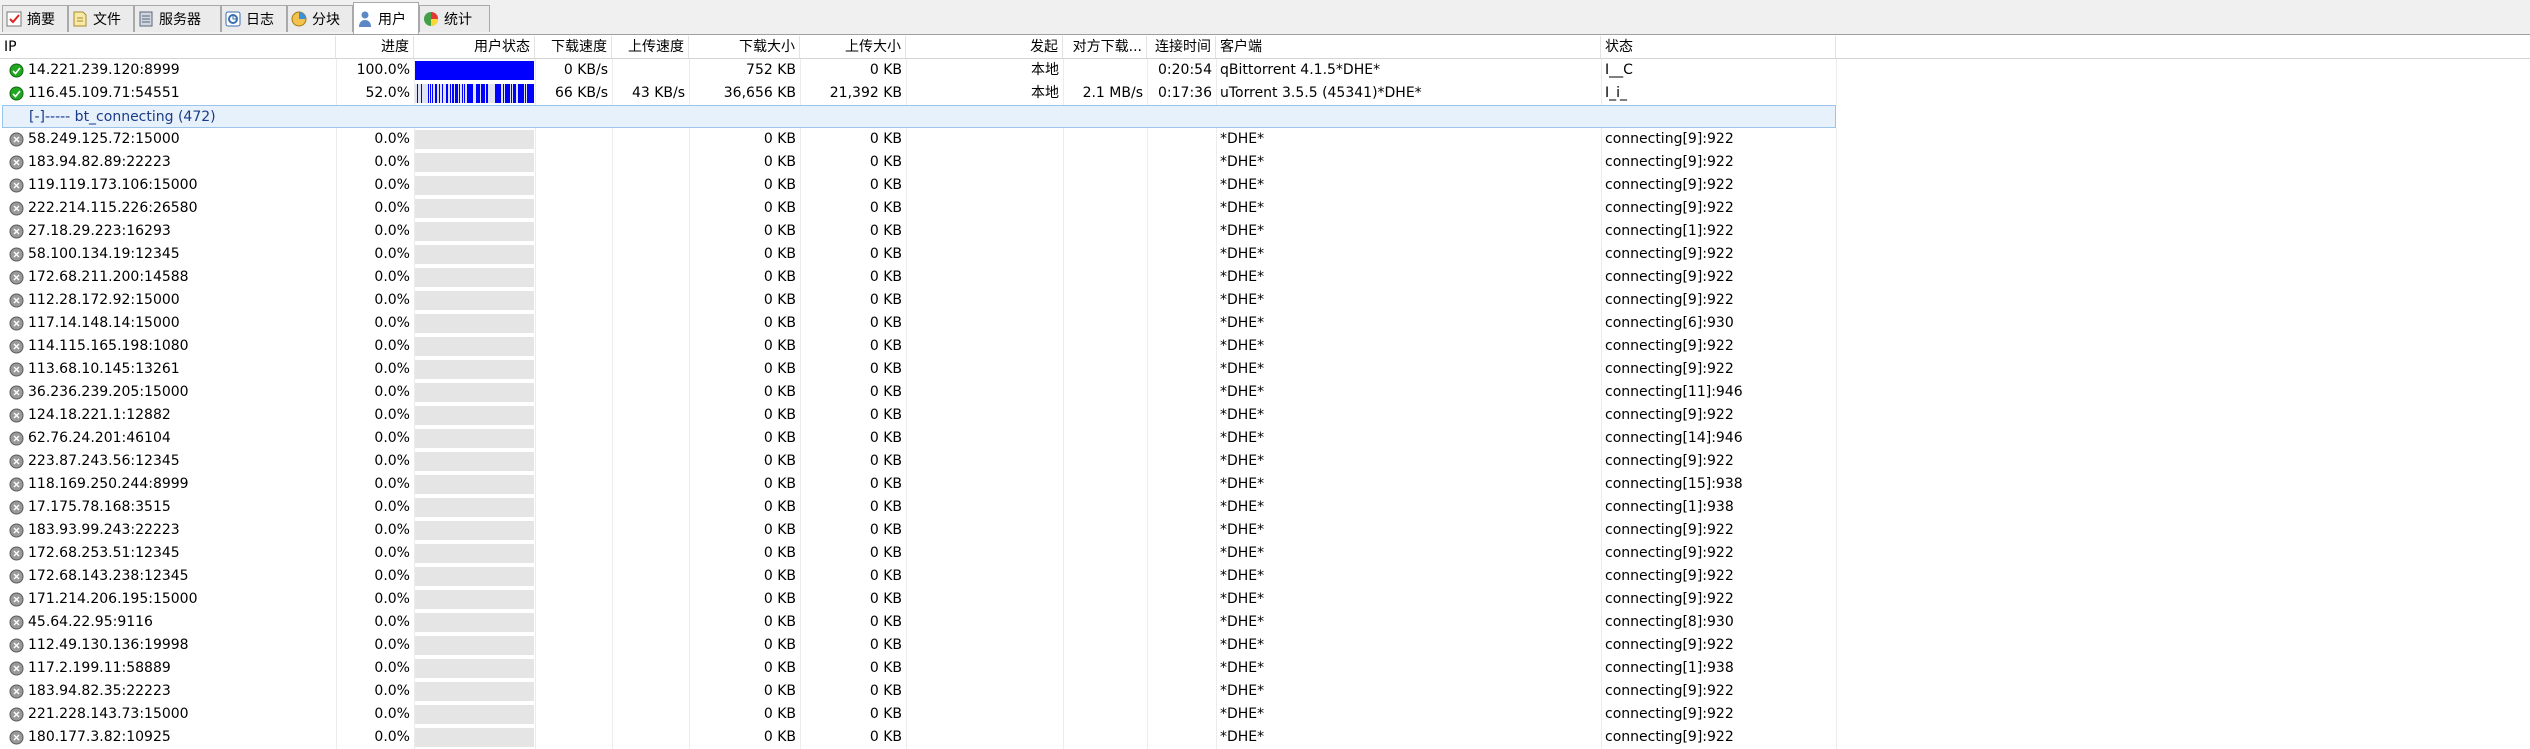  What do you see at coordinates (108, 392) in the screenshot?
I see `peer-ip: 36.236.239.205:15000` at bounding box center [108, 392].